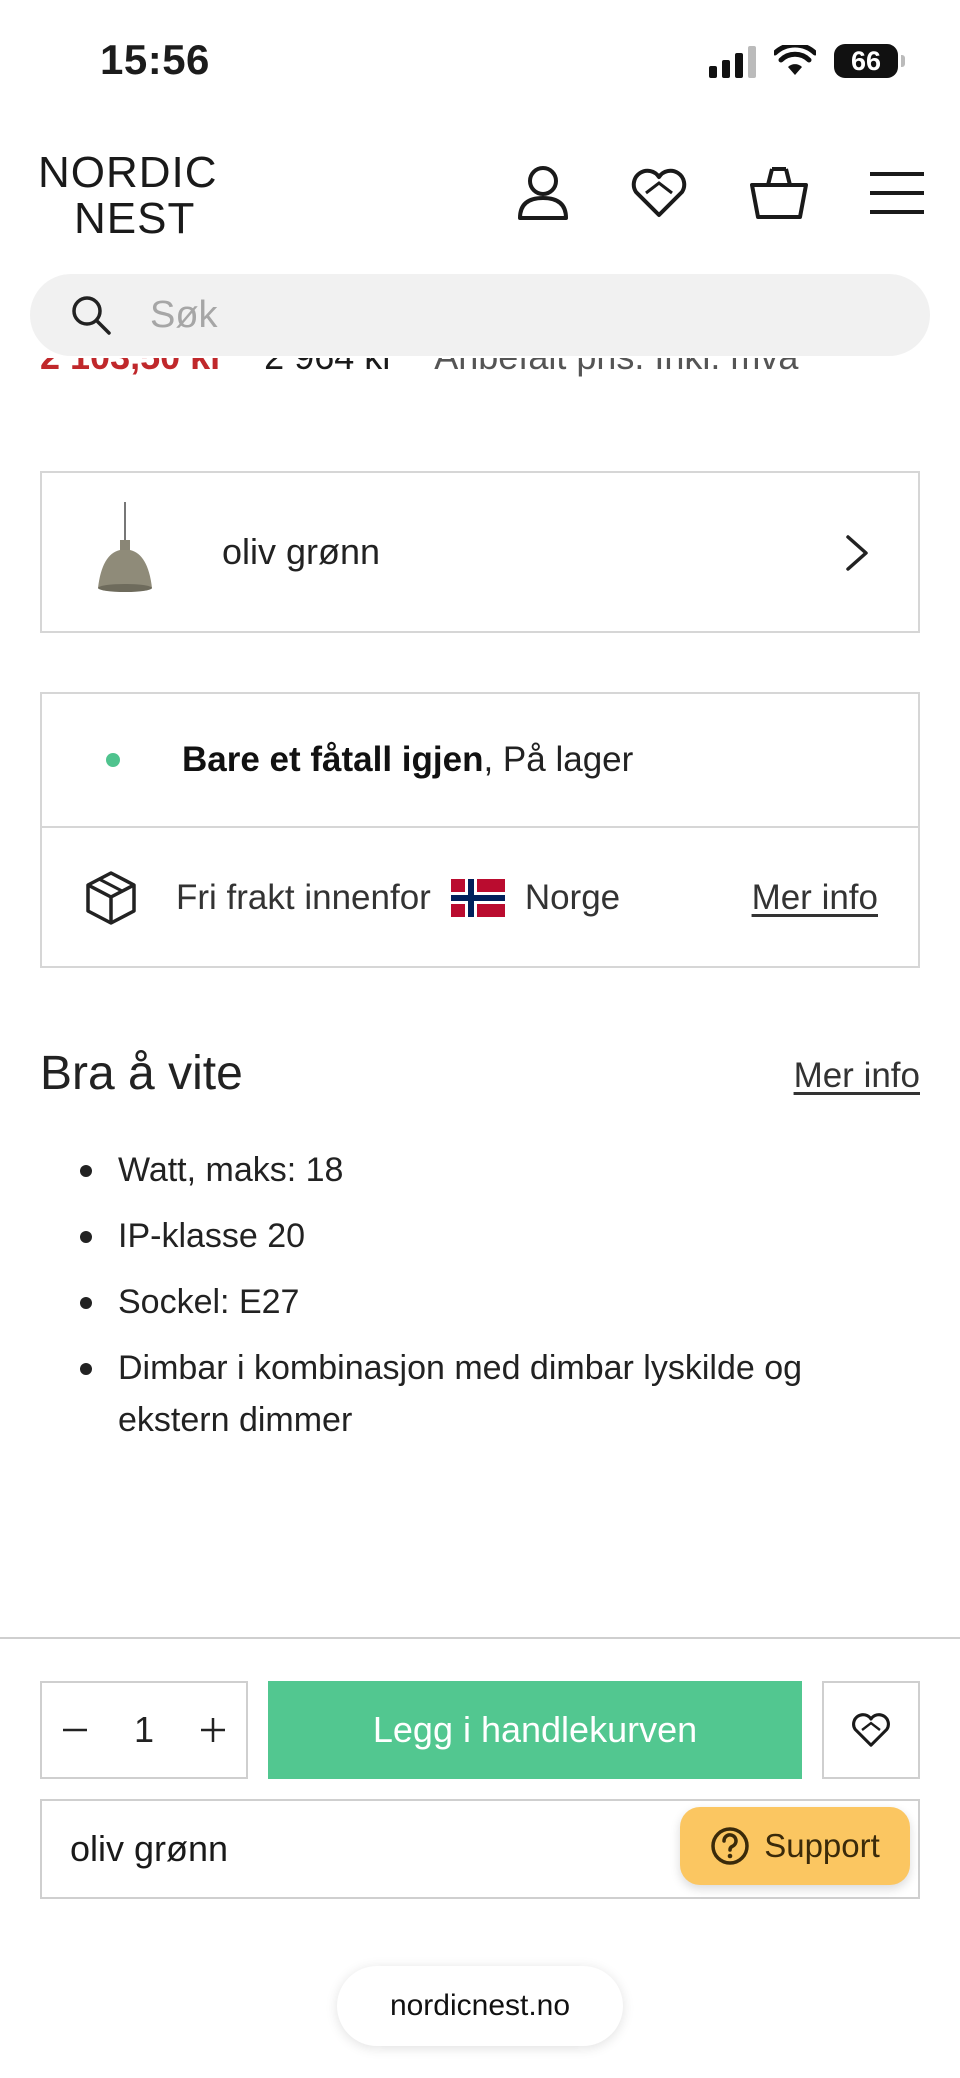 The image size is (960, 2078). I want to click on norway-flag-icon, so click(477, 898).